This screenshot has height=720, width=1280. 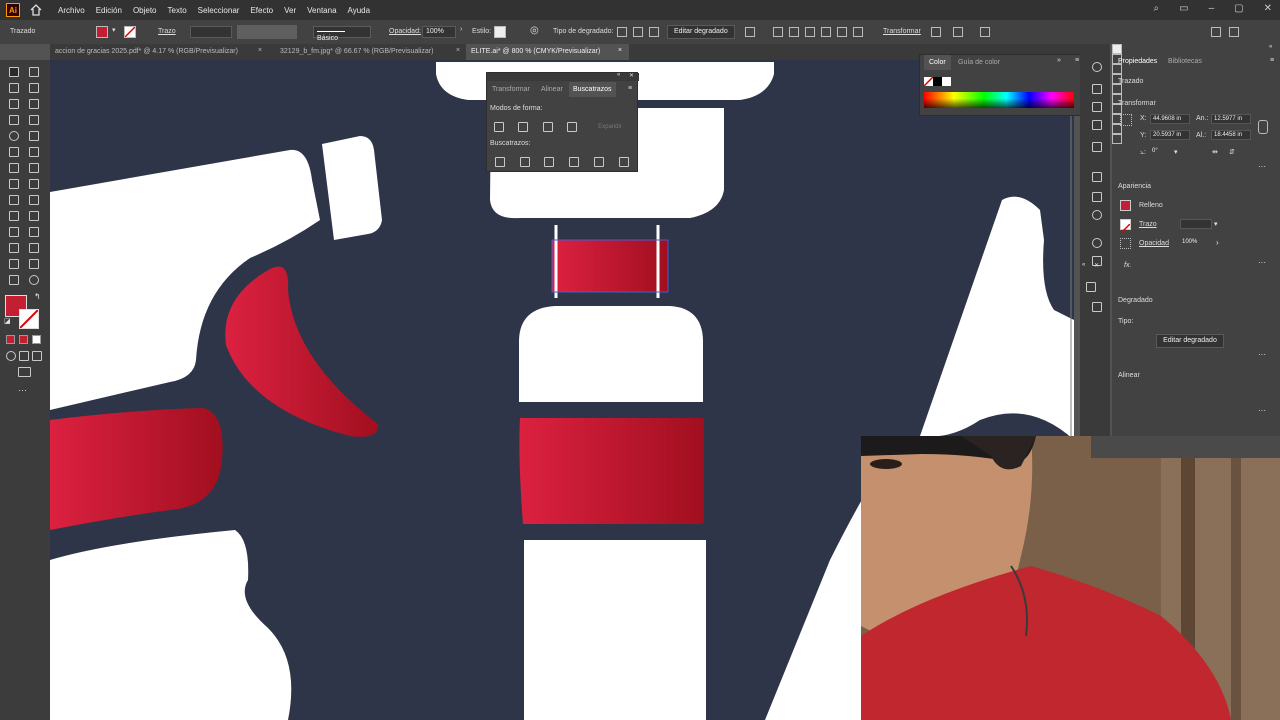 What do you see at coordinates (534, 30) in the screenshot?
I see `globe-icon: ◎` at bounding box center [534, 30].